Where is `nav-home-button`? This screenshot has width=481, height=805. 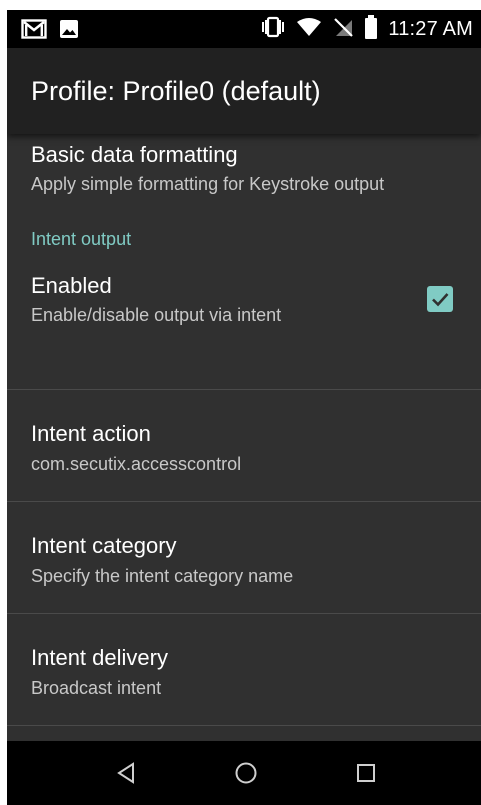 nav-home-button is located at coordinates (246, 773).